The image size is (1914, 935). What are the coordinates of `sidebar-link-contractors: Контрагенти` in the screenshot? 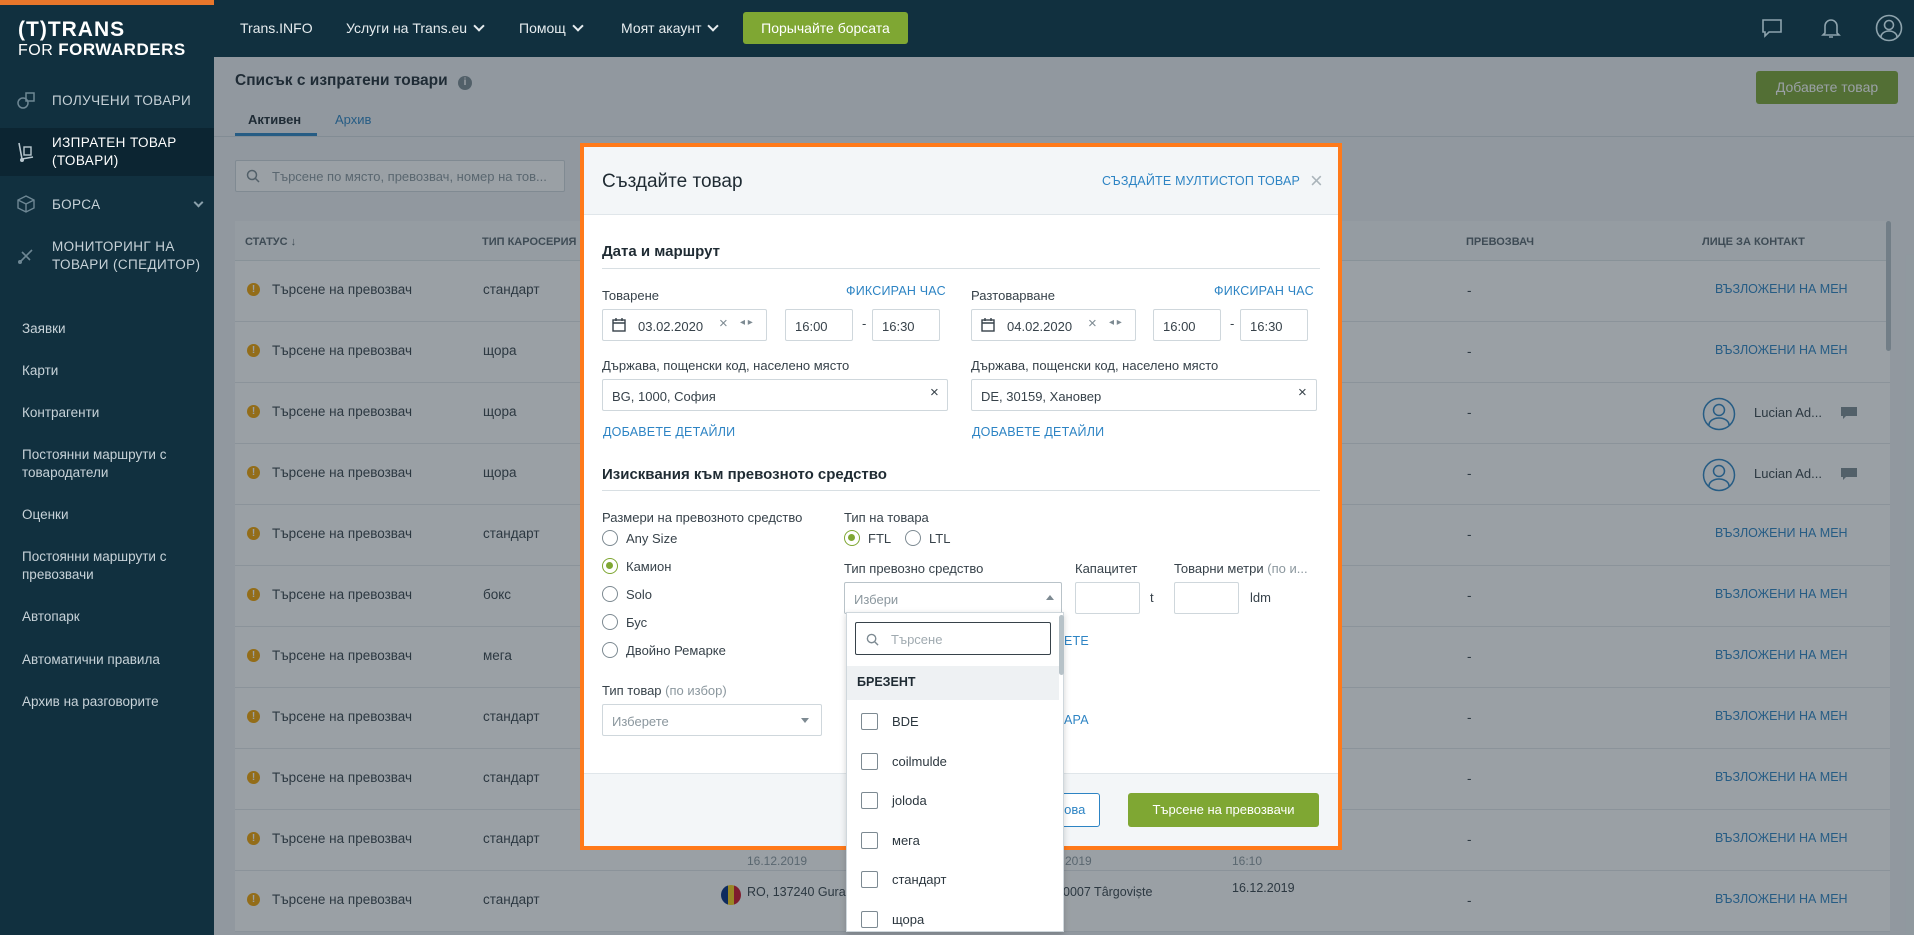 It's located at (112, 413).